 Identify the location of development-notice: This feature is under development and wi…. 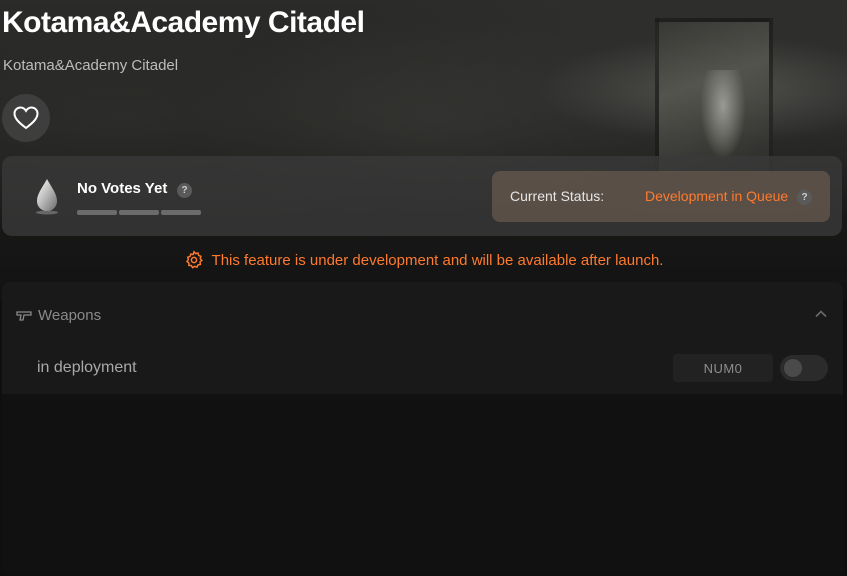
(423, 260).